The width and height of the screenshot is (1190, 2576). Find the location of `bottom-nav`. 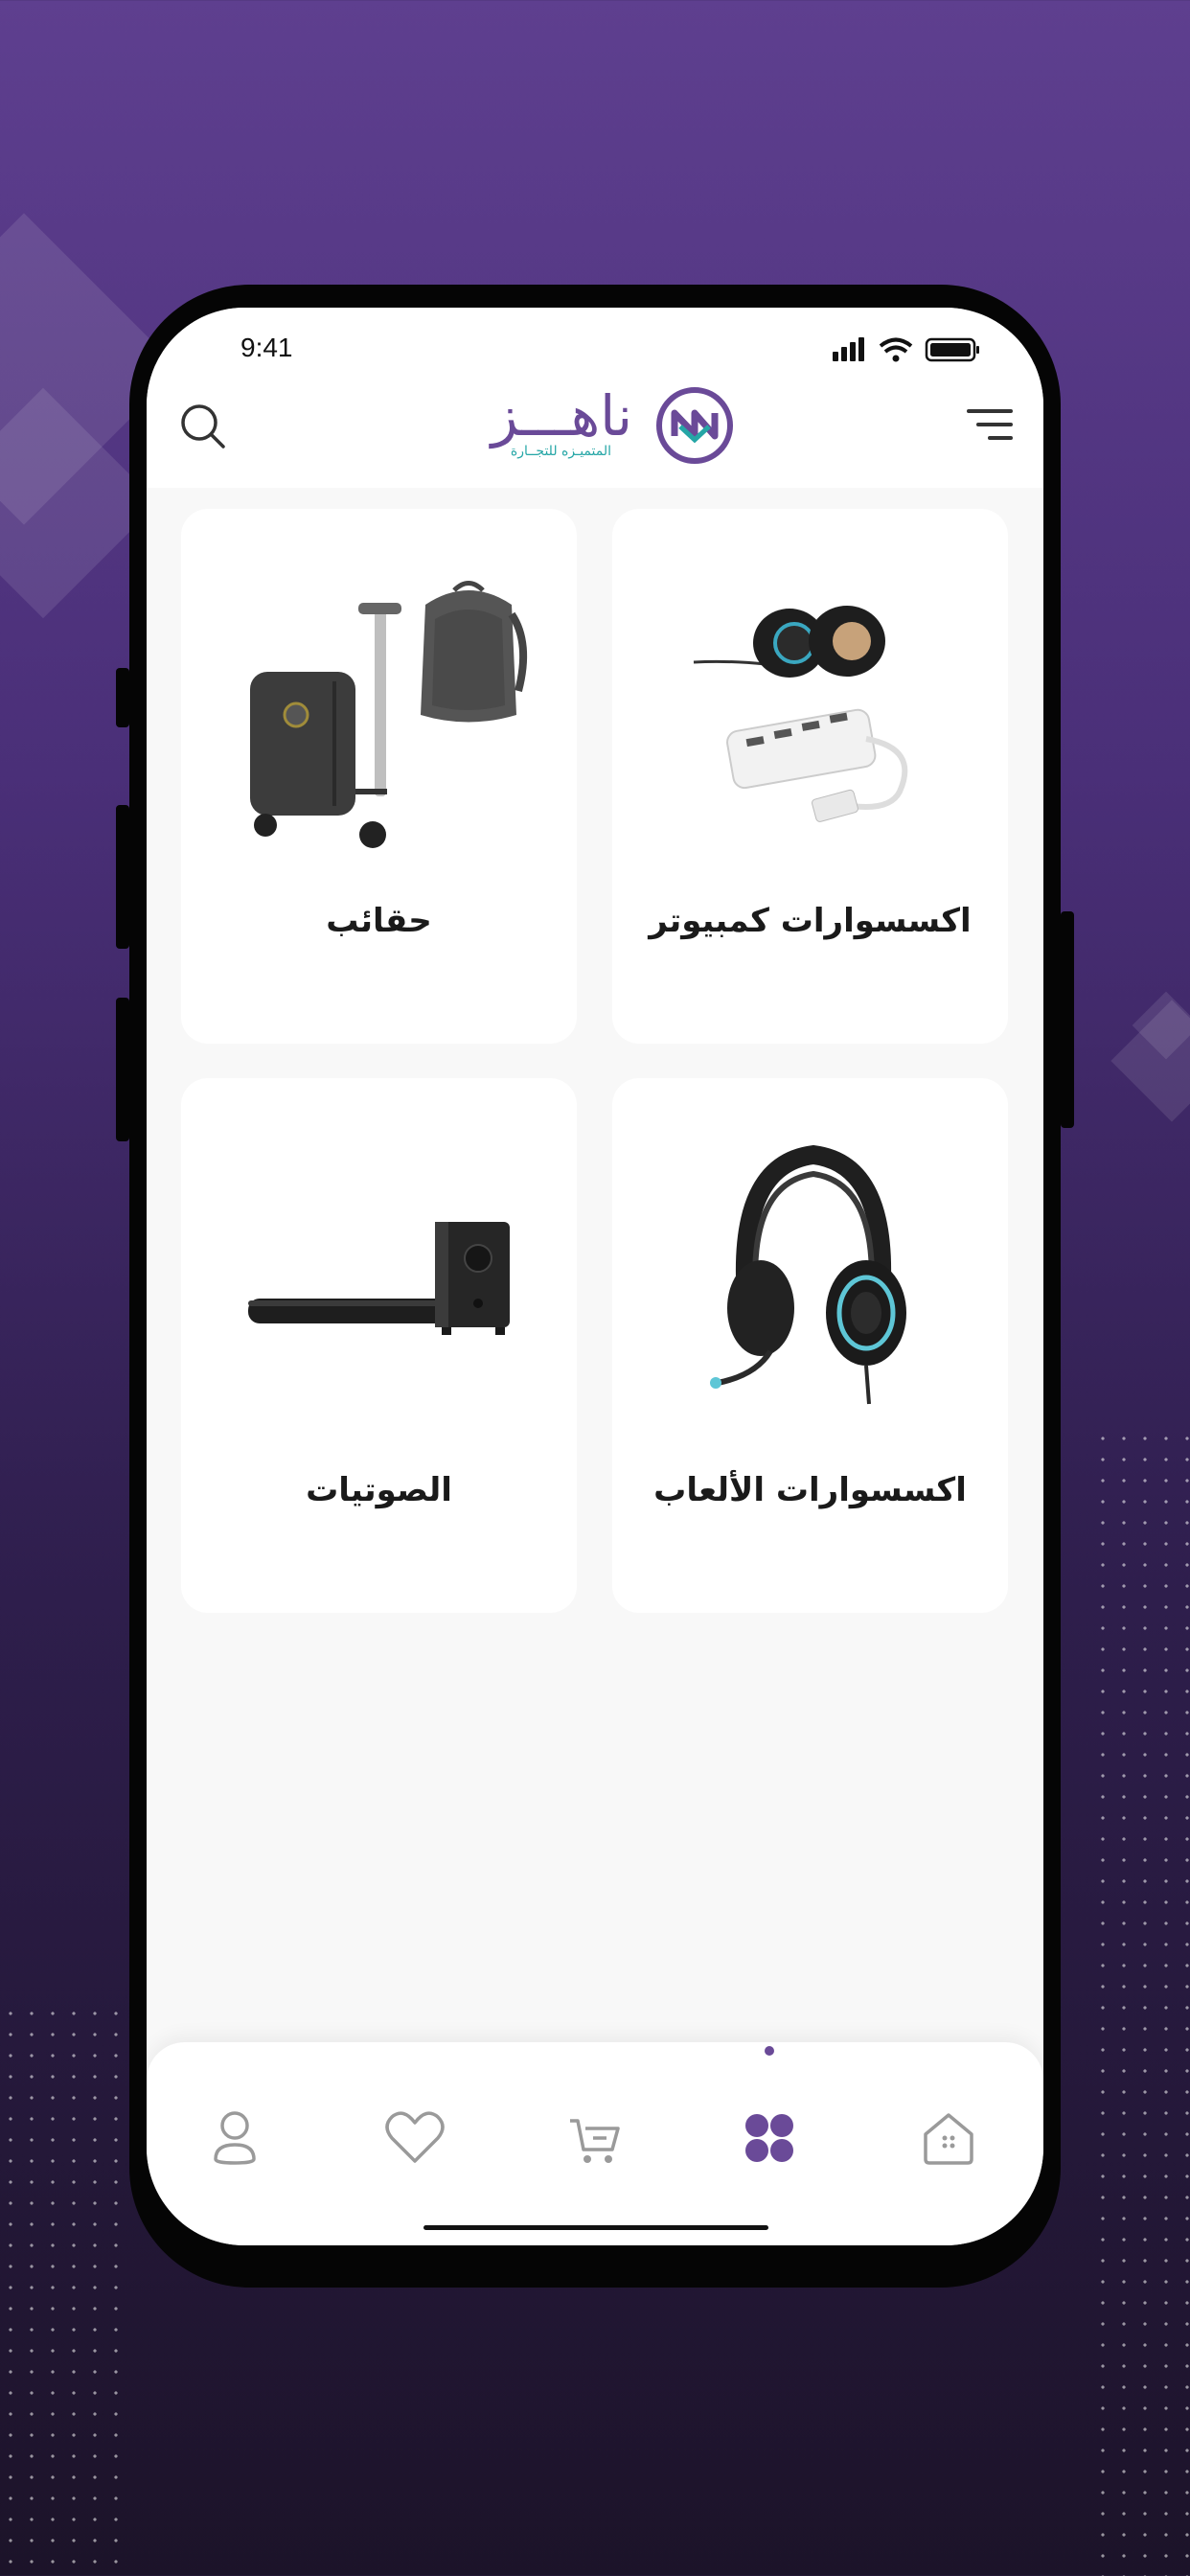

bottom-nav is located at coordinates (595, 2143).